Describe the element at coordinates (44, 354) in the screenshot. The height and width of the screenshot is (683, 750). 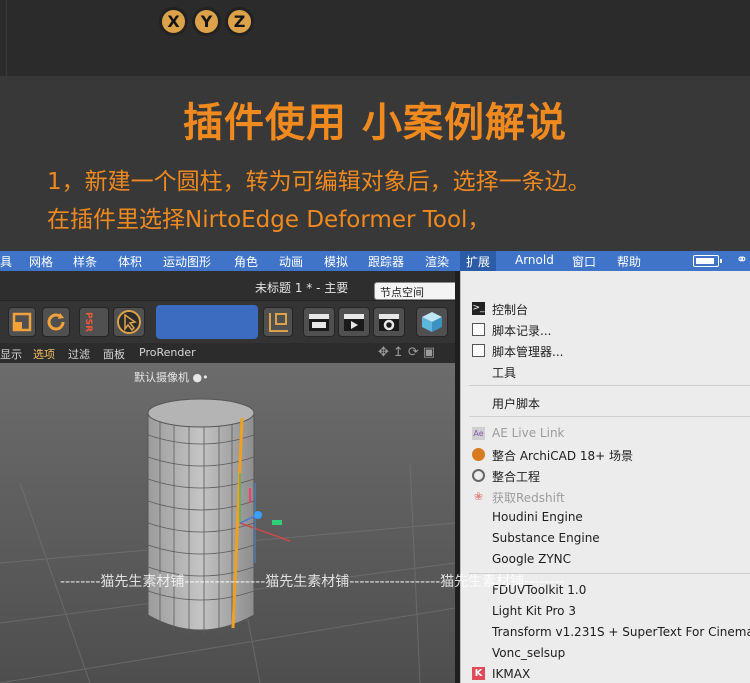
I see `viewport-menu-options: 选项` at that location.